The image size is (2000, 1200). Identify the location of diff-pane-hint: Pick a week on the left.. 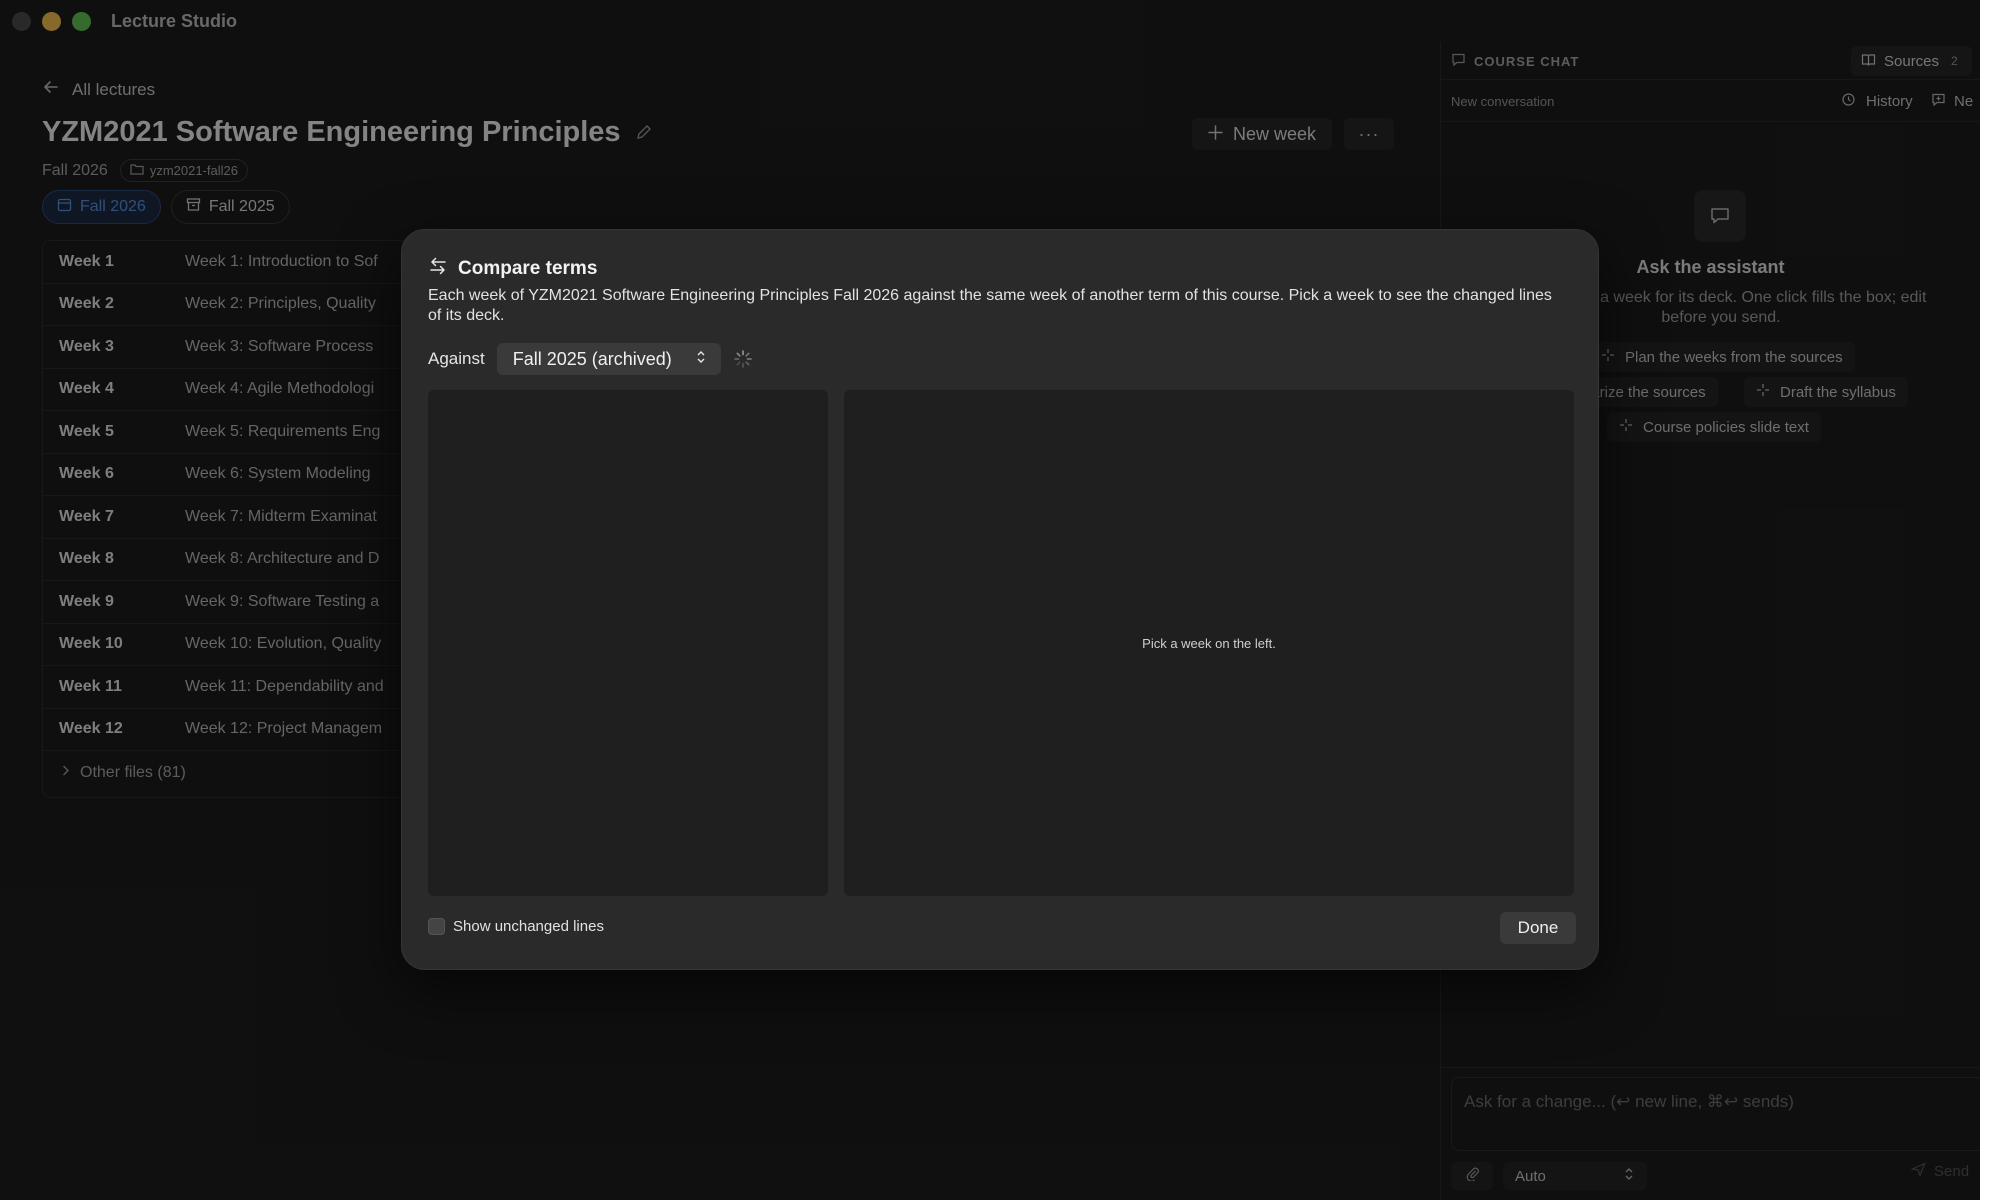
(1209, 643).